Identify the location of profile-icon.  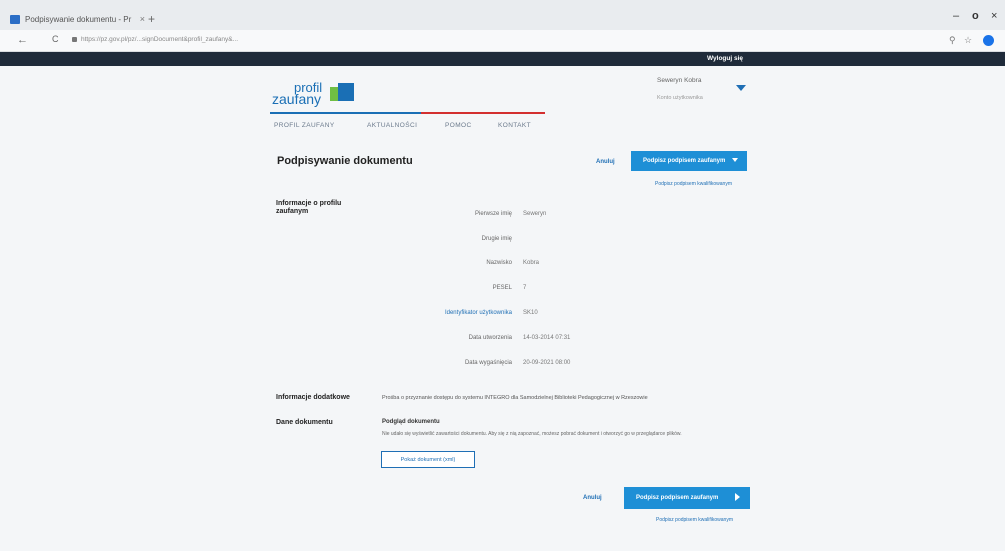
(988, 40).